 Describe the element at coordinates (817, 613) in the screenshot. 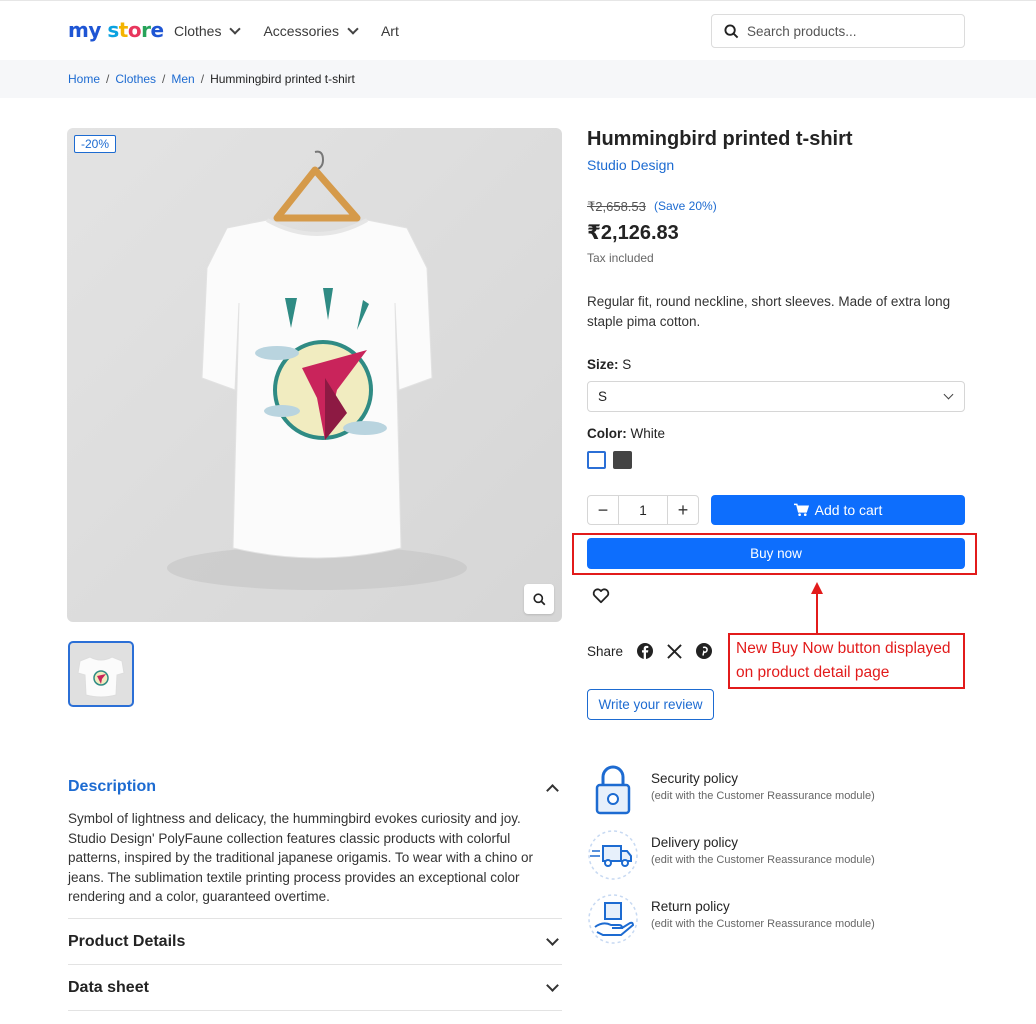

I see `annotation-arrow-line` at that location.